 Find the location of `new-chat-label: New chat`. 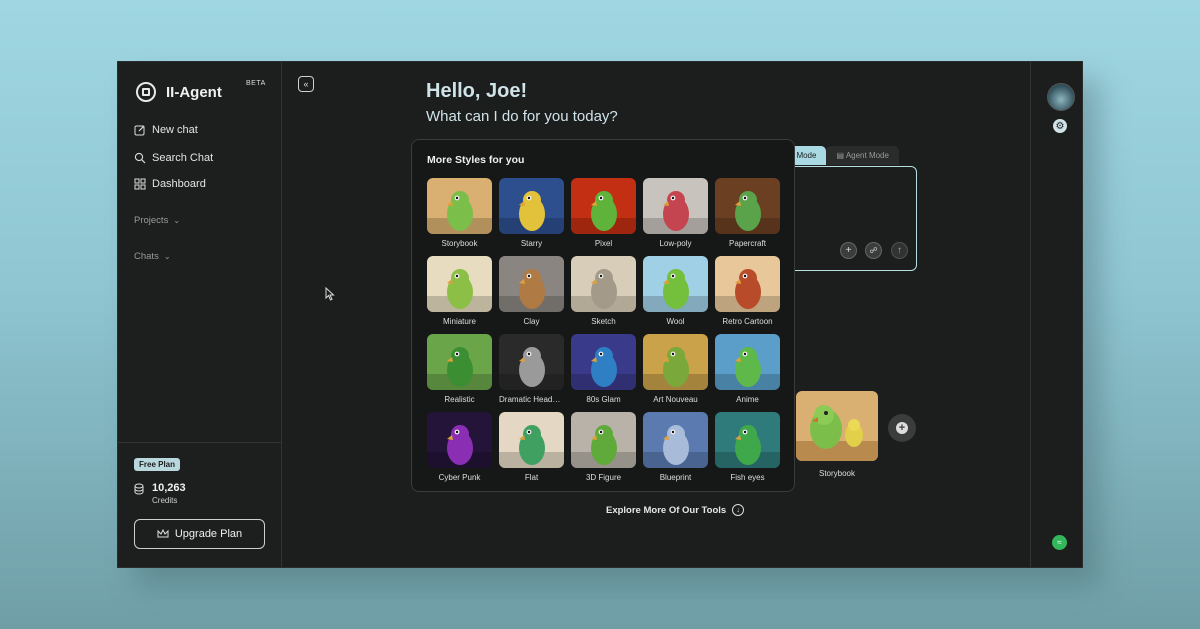

new-chat-label: New chat is located at coordinates (175, 130).